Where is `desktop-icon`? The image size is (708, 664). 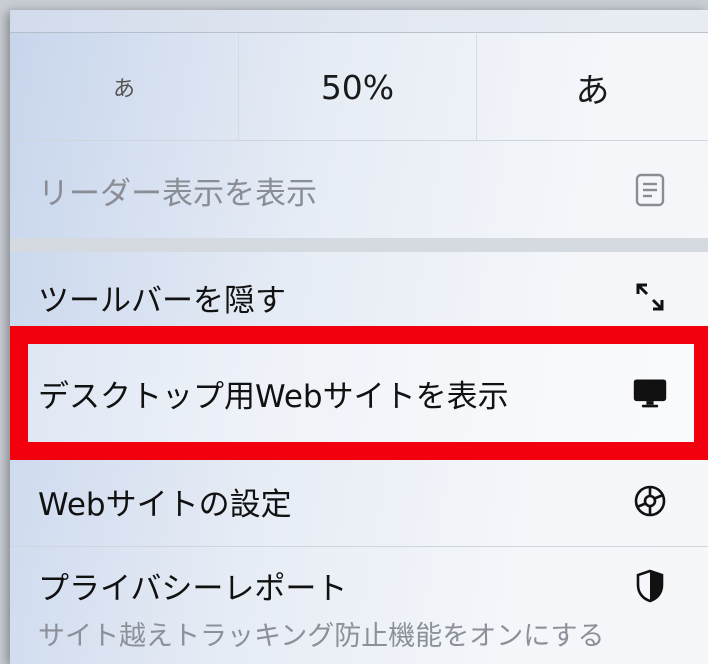 desktop-icon is located at coordinates (650, 393).